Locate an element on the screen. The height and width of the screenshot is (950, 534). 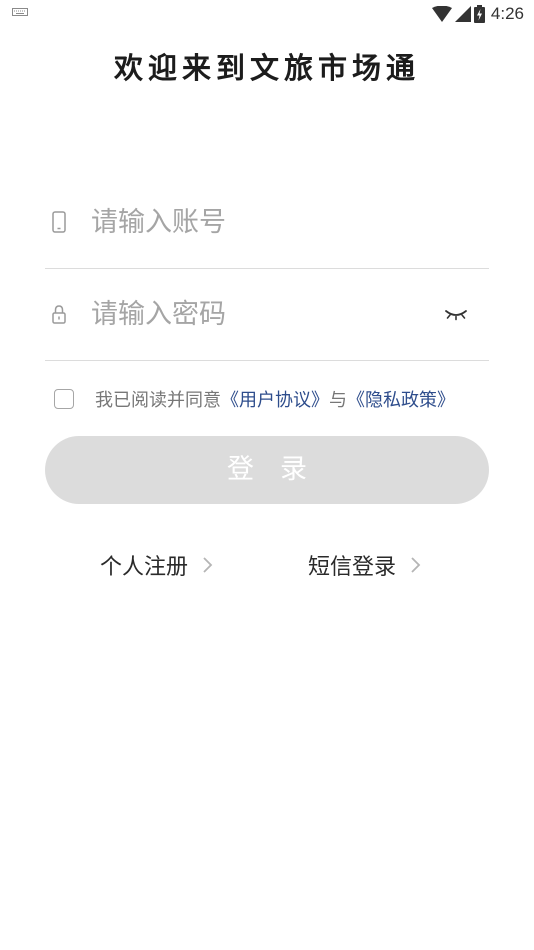
signal-icon is located at coordinates (462, 14).